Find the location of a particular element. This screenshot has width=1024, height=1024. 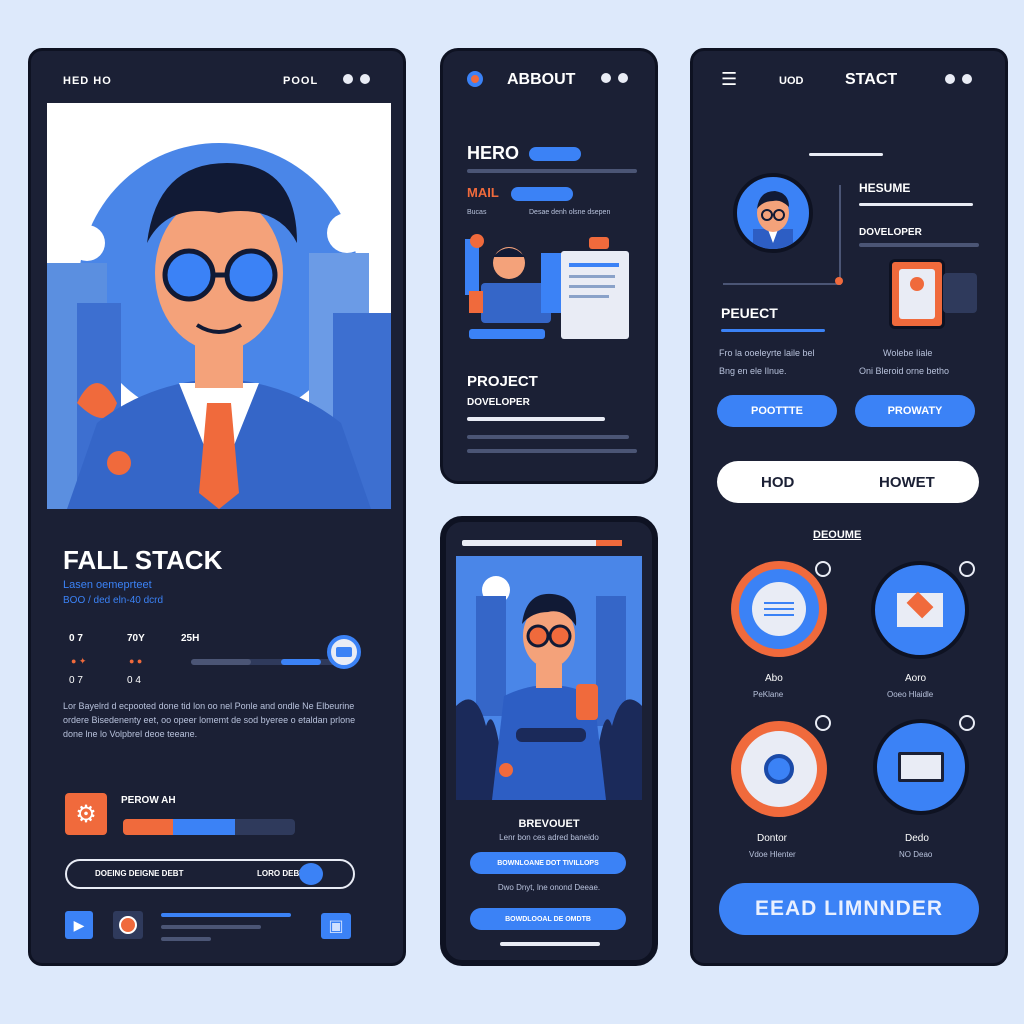

gear-icon: ⚙ is located at coordinates (86, 814).